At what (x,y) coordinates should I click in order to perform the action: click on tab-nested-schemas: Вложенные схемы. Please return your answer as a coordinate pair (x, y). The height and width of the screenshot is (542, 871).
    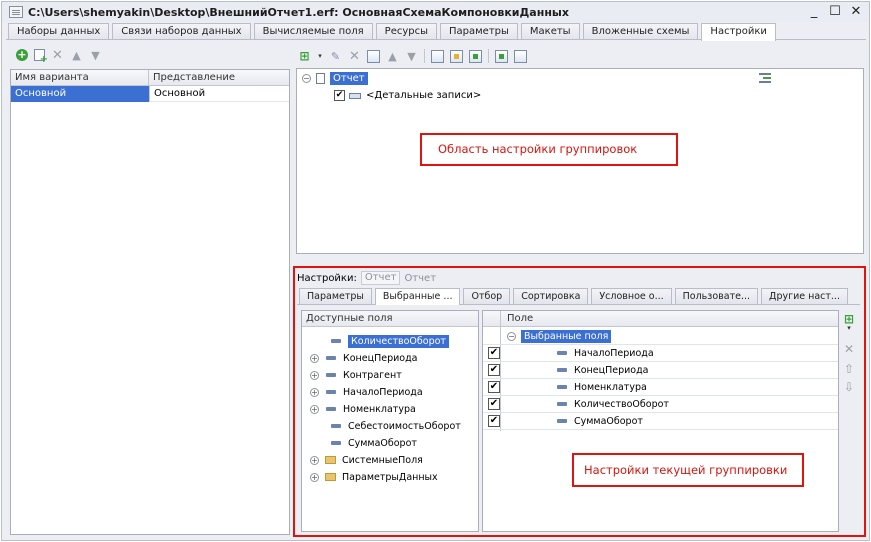
    Looking at the image, I should click on (640, 31).